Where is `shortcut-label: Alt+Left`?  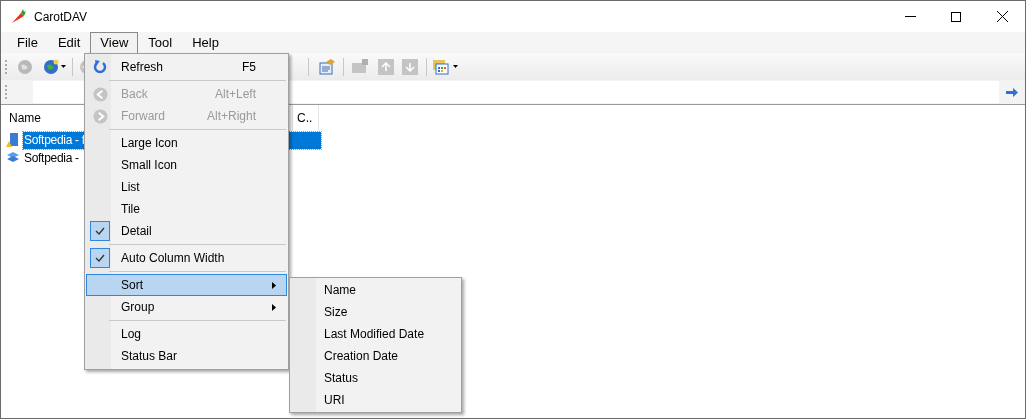 shortcut-label: Alt+Left is located at coordinates (235, 94).